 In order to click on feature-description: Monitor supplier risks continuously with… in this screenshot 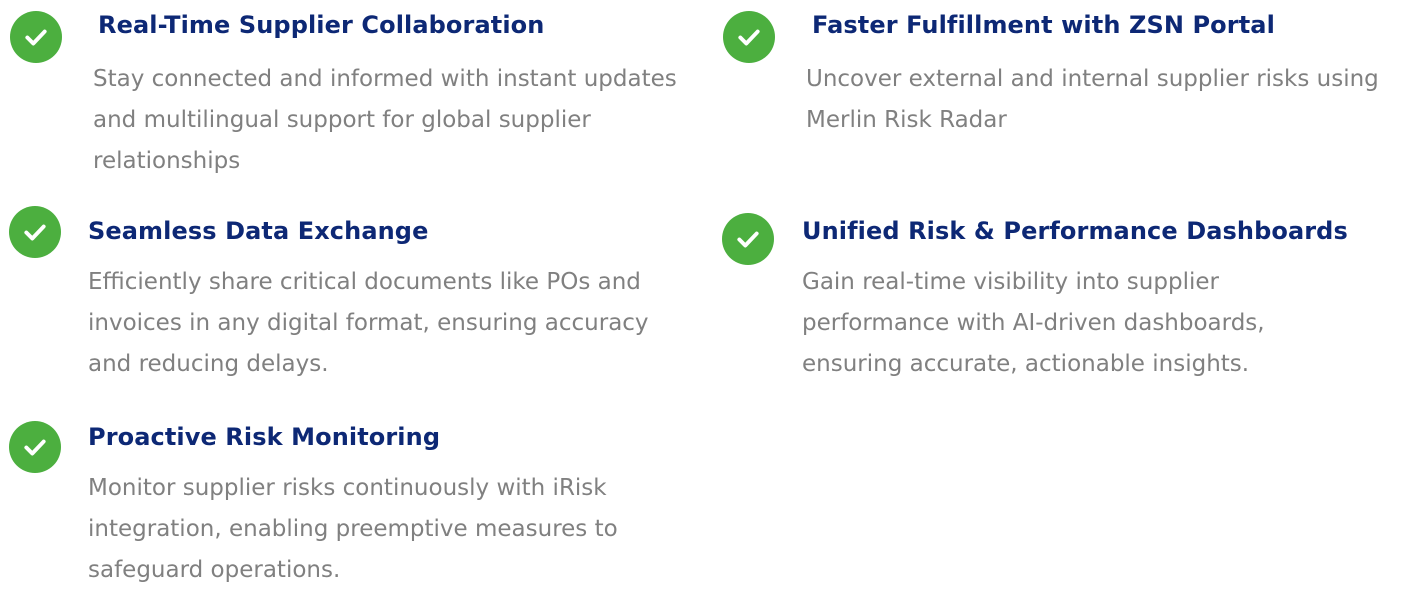, I will do `click(353, 529)`.